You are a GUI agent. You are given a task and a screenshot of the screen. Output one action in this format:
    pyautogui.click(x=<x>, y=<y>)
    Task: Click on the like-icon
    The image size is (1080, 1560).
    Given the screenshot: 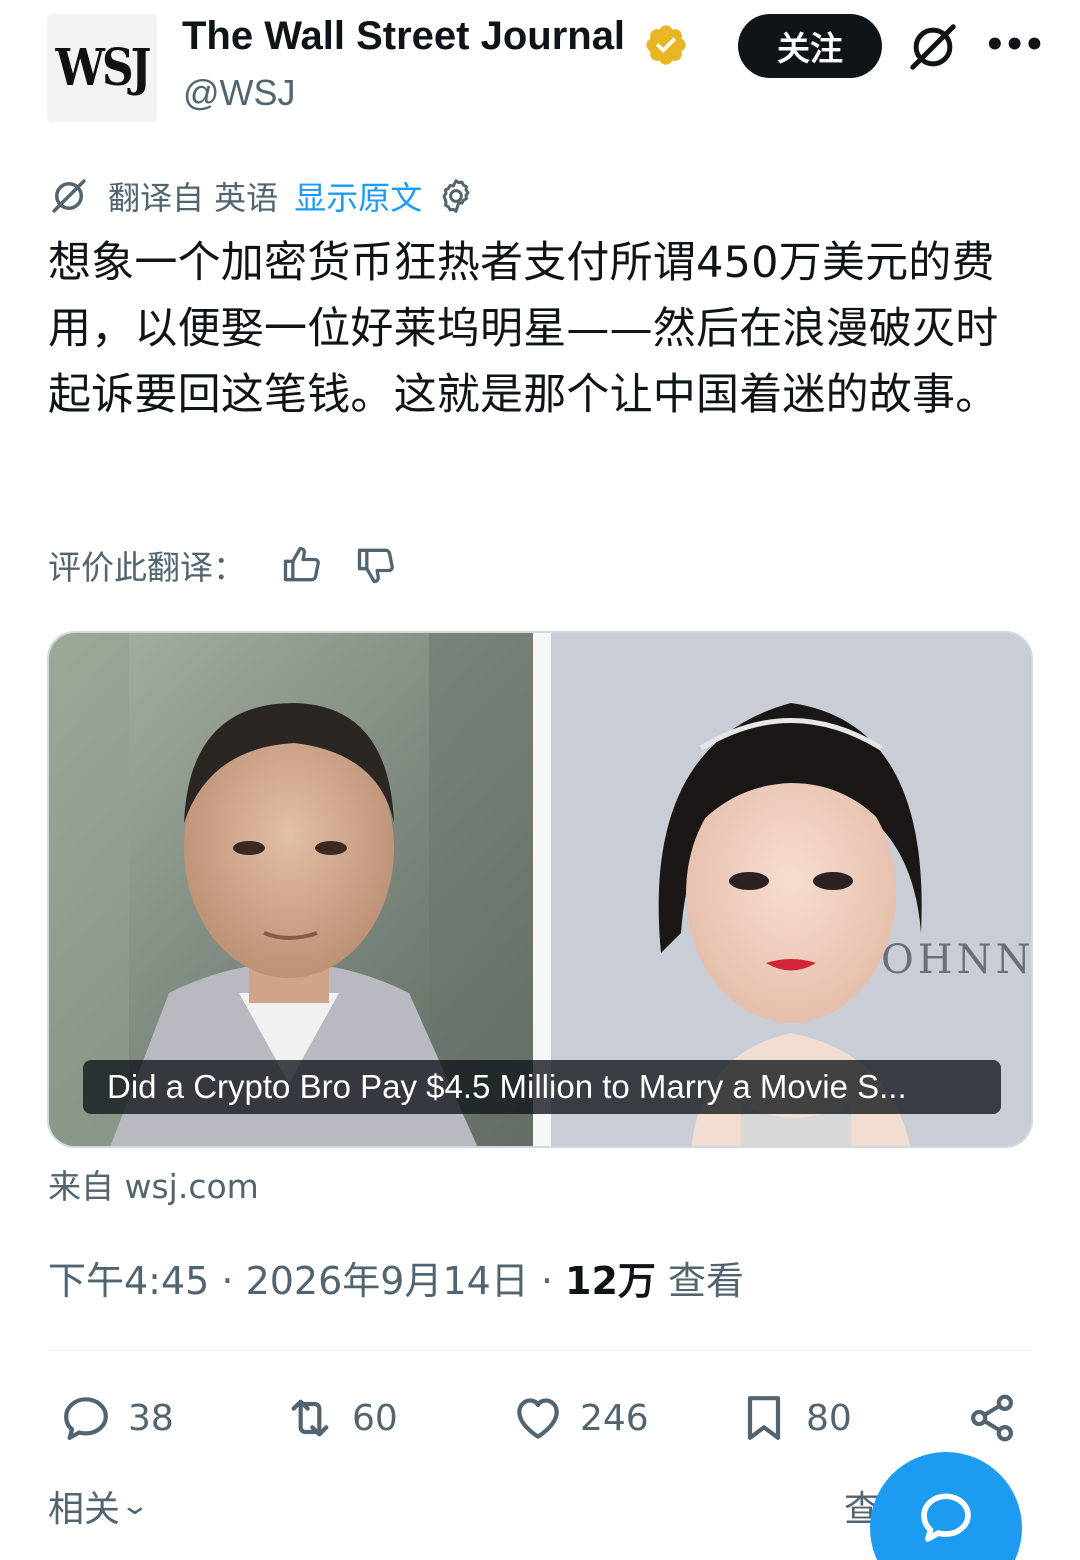 What is the action you would take?
    pyautogui.click(x=538, y=1418)
    